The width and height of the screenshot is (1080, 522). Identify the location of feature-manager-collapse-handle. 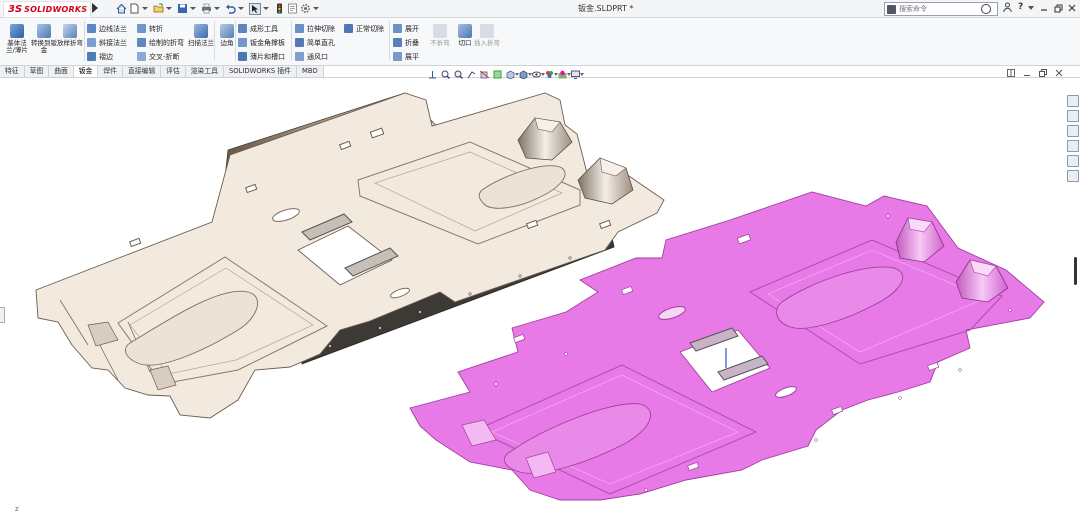
(2, 315).